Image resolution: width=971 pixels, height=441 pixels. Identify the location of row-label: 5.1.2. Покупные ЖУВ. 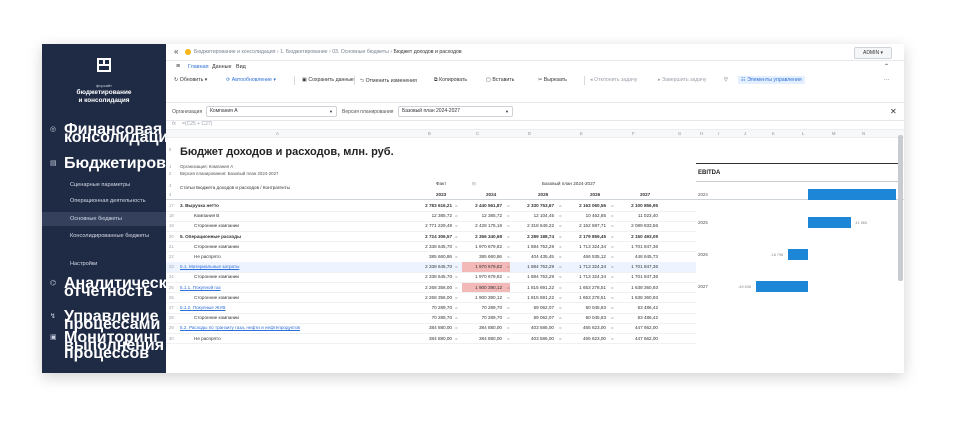
(202, 307).